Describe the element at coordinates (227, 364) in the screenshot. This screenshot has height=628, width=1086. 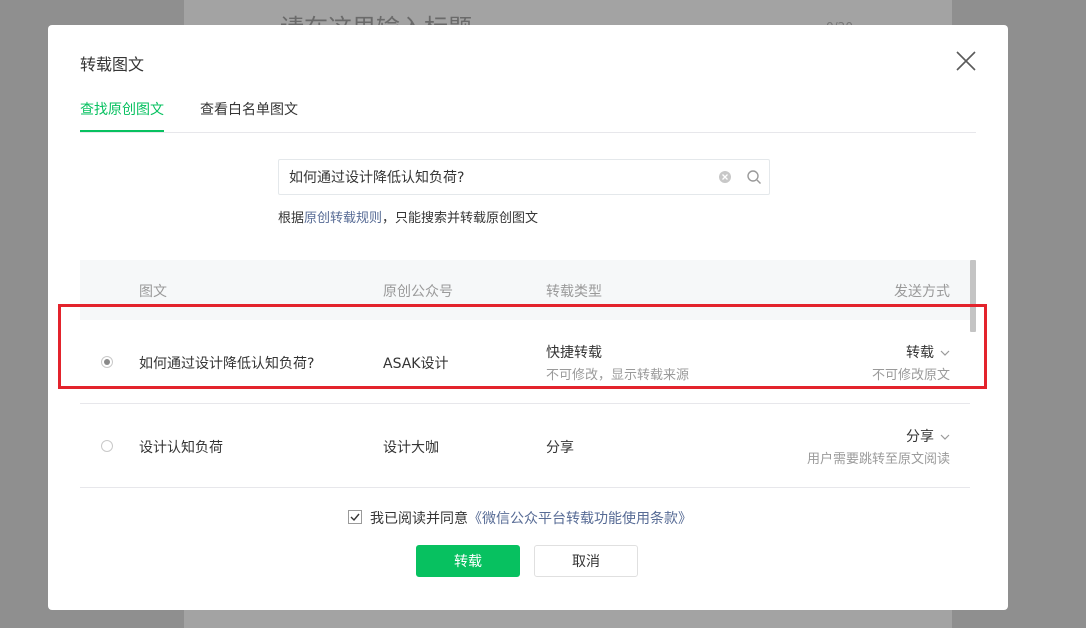
I see `row-title: 如何通过设计降低认知负荷?` at that location.